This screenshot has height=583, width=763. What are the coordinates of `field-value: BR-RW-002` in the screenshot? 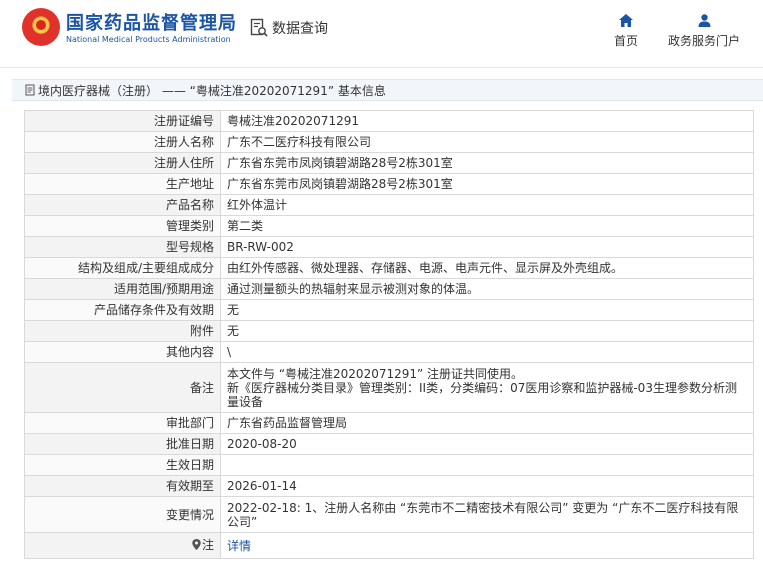 It's located at (487, 247).